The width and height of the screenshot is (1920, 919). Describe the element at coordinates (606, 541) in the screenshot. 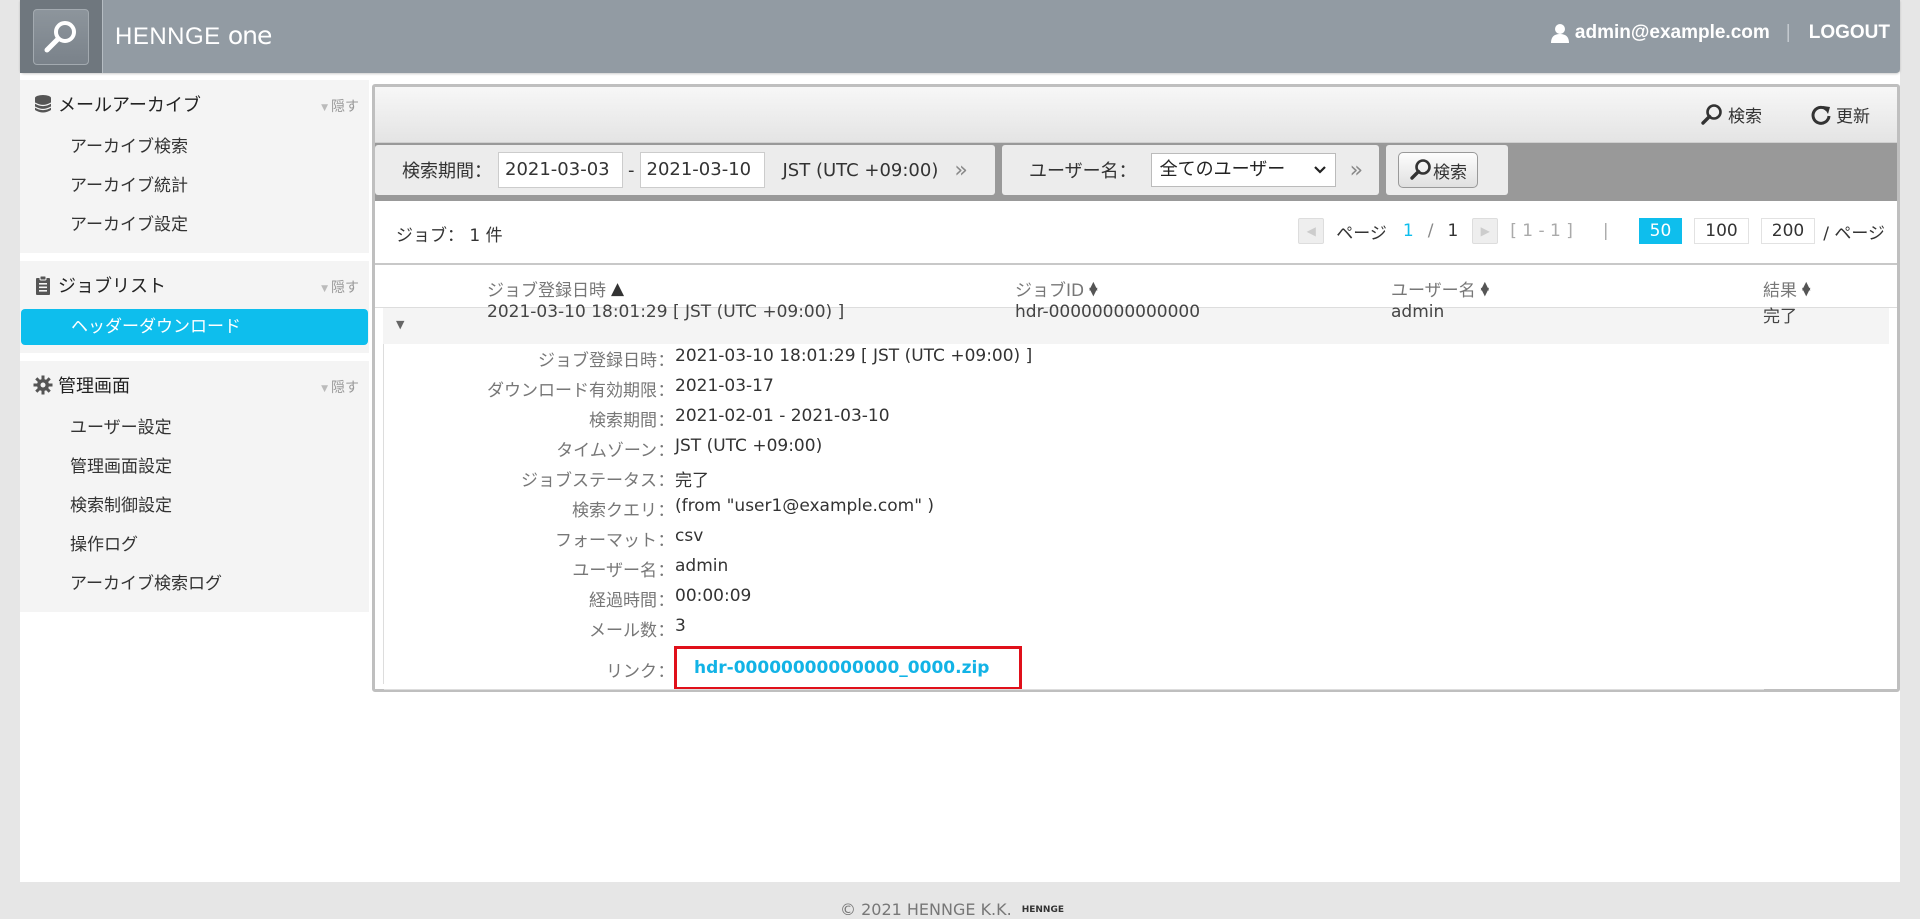

I see `detail-key: フォーマット` at that location.